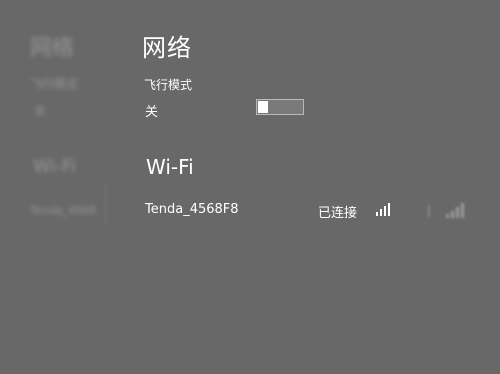 The width and height of the screenshot is (500, 374). I want to click on network-ssid: Tenda_4568F8, so click(192, 209).